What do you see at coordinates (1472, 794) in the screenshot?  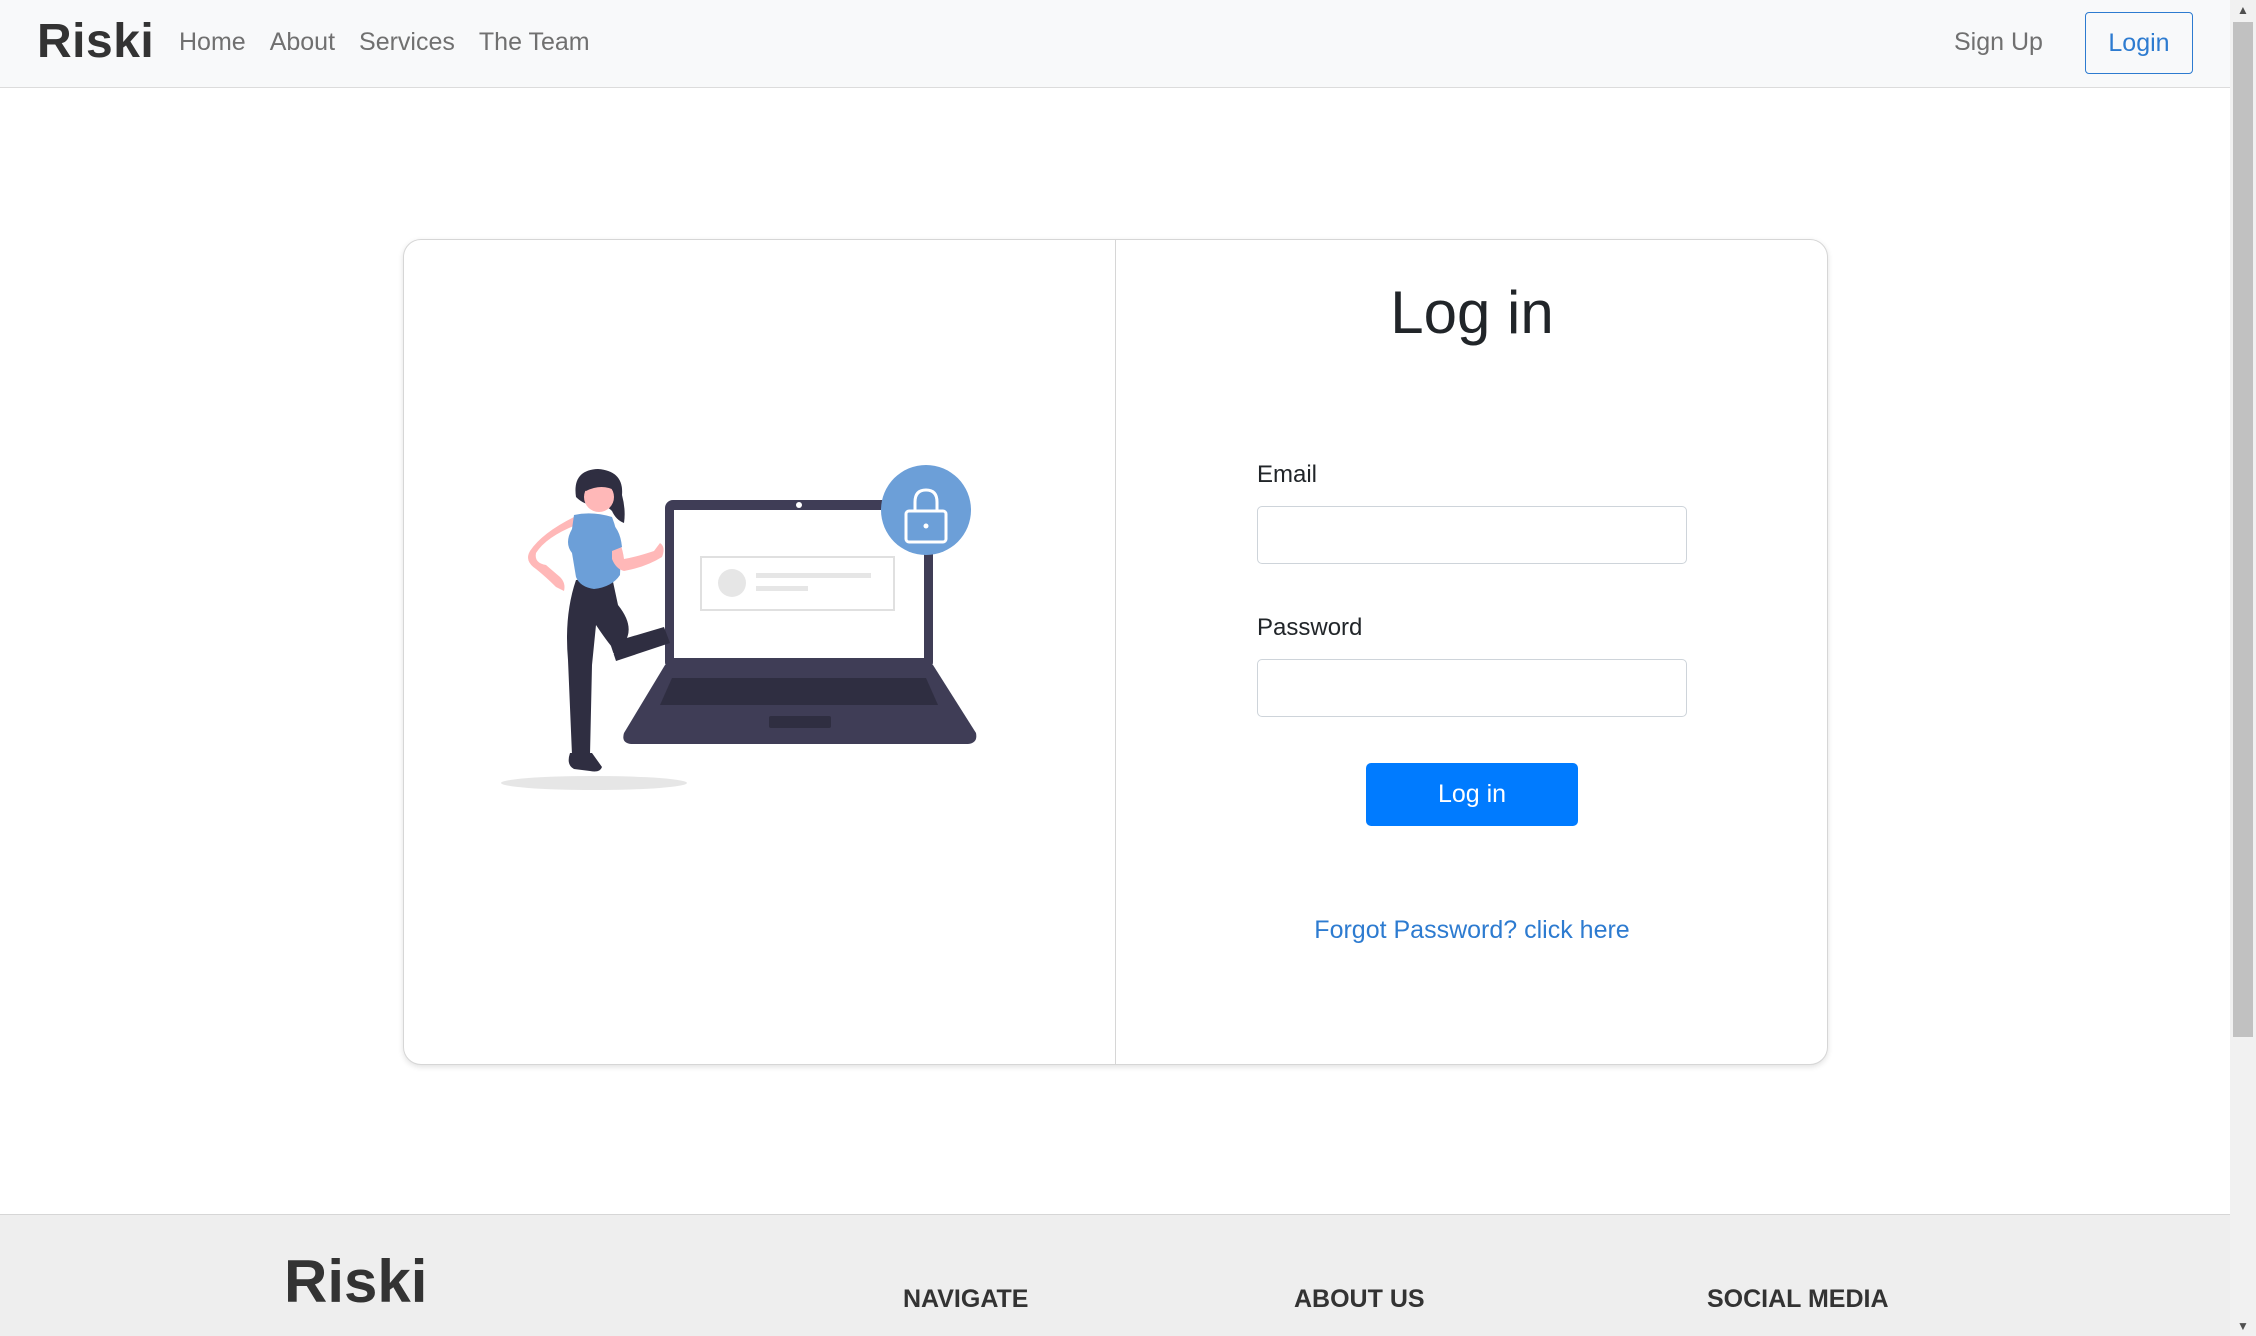 I see `login-submit-button: Log in` at bounding box center [1472, 794].